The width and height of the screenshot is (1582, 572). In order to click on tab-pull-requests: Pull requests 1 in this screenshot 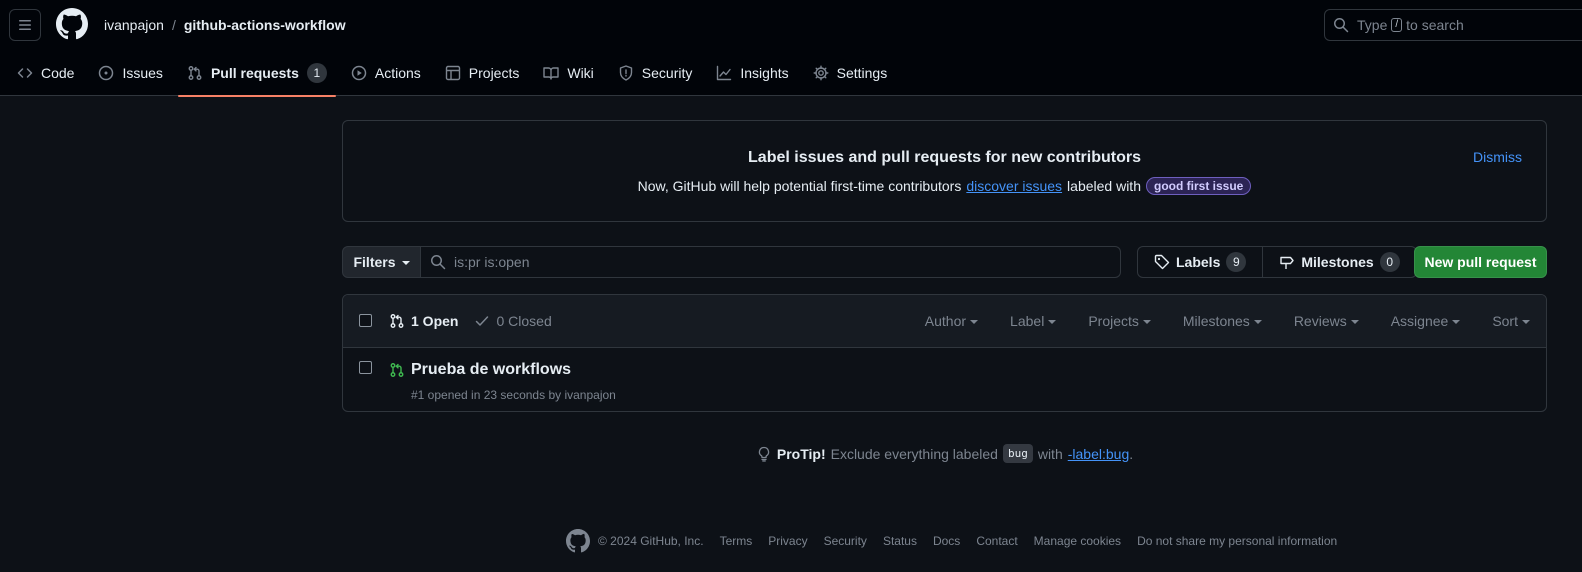, I will do `click(256, 73)`.